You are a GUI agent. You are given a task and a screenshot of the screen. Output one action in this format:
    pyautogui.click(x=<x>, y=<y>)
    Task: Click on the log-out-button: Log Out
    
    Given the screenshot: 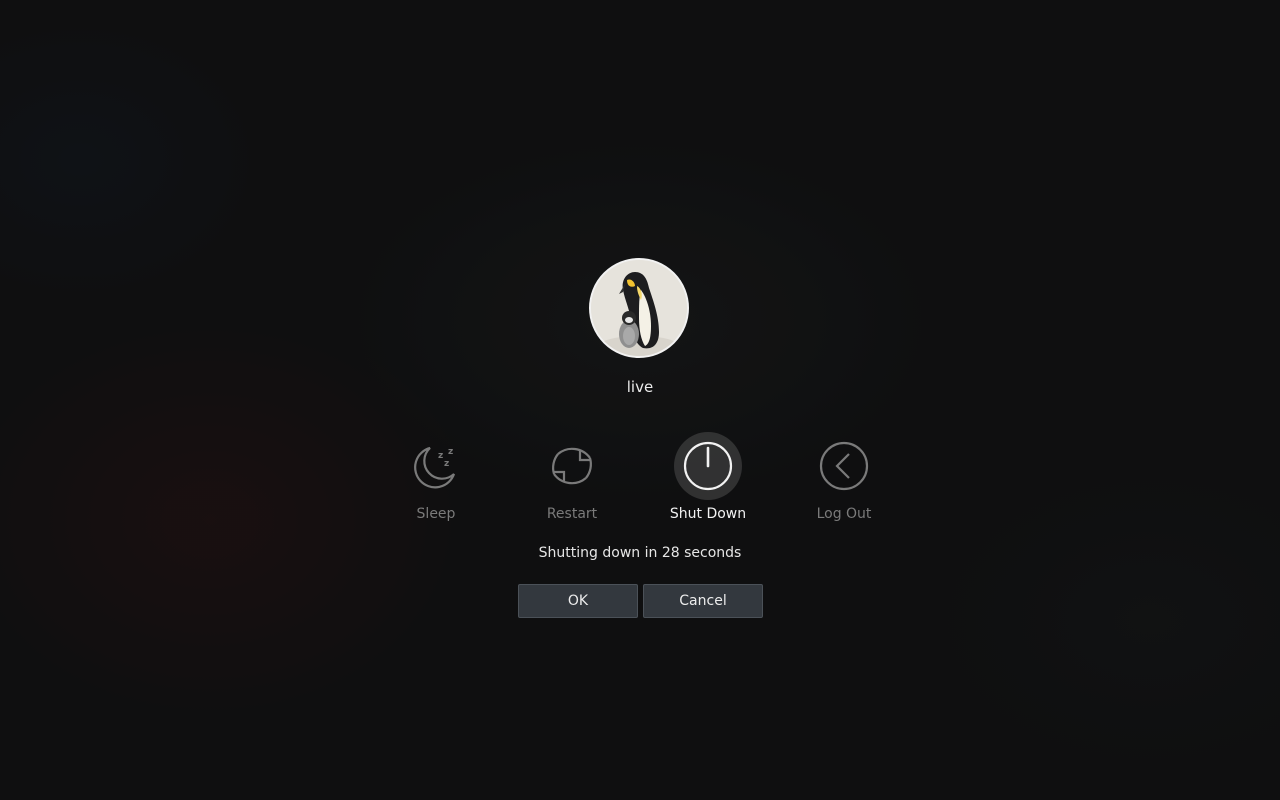 What is the action you would take?
    pyautogui.click(x=844, y=477)
    